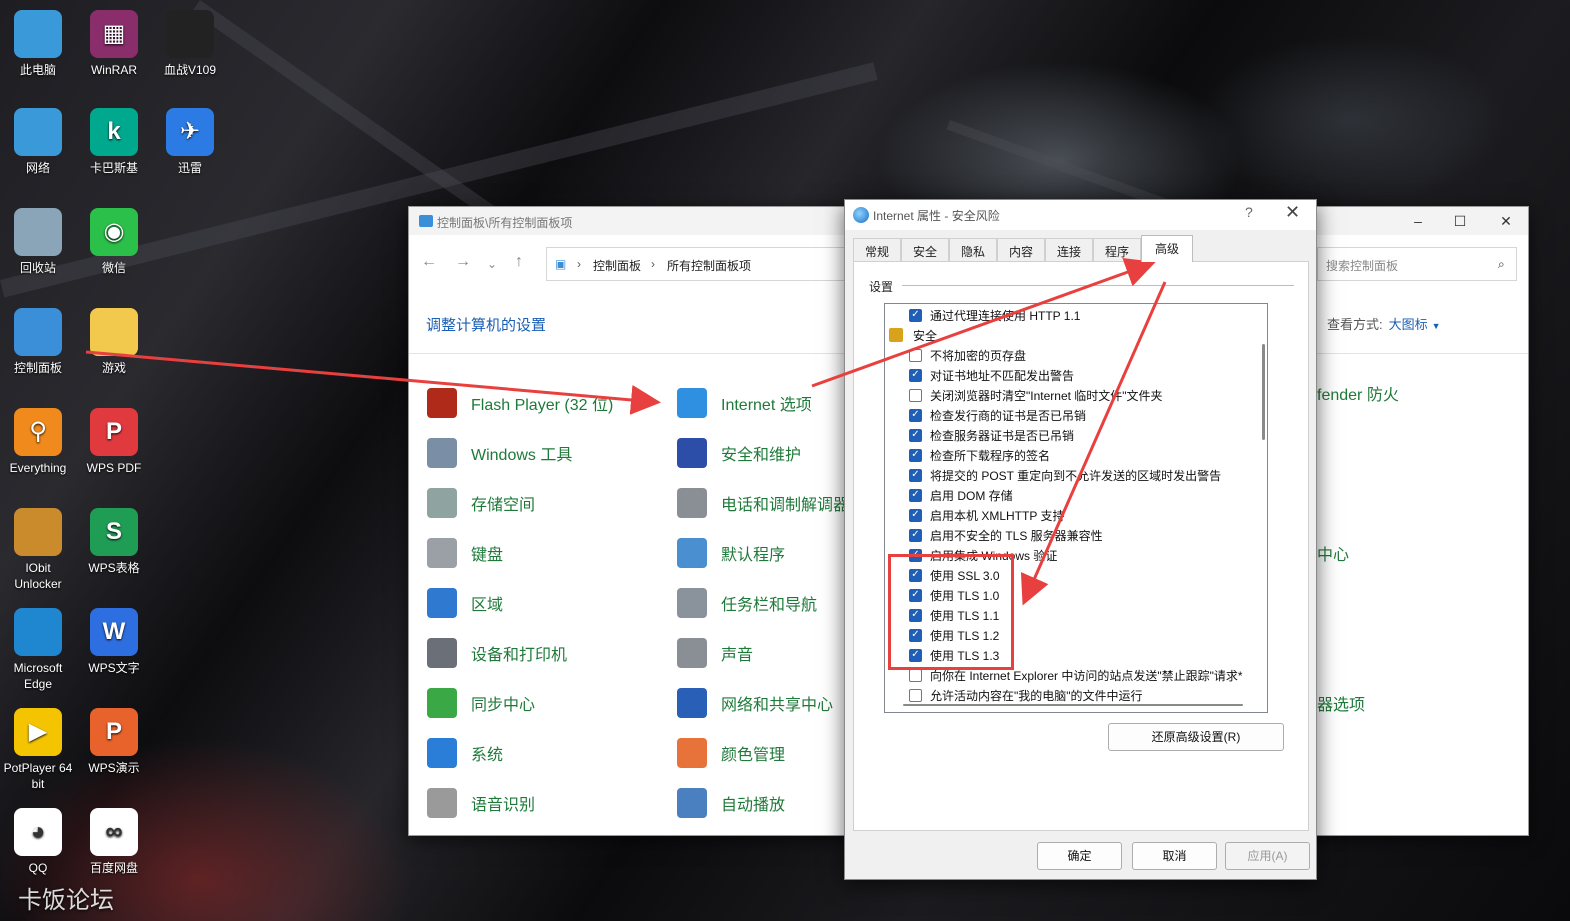  I want to click on watermark: 卡饭论坛, so click(66, 900).